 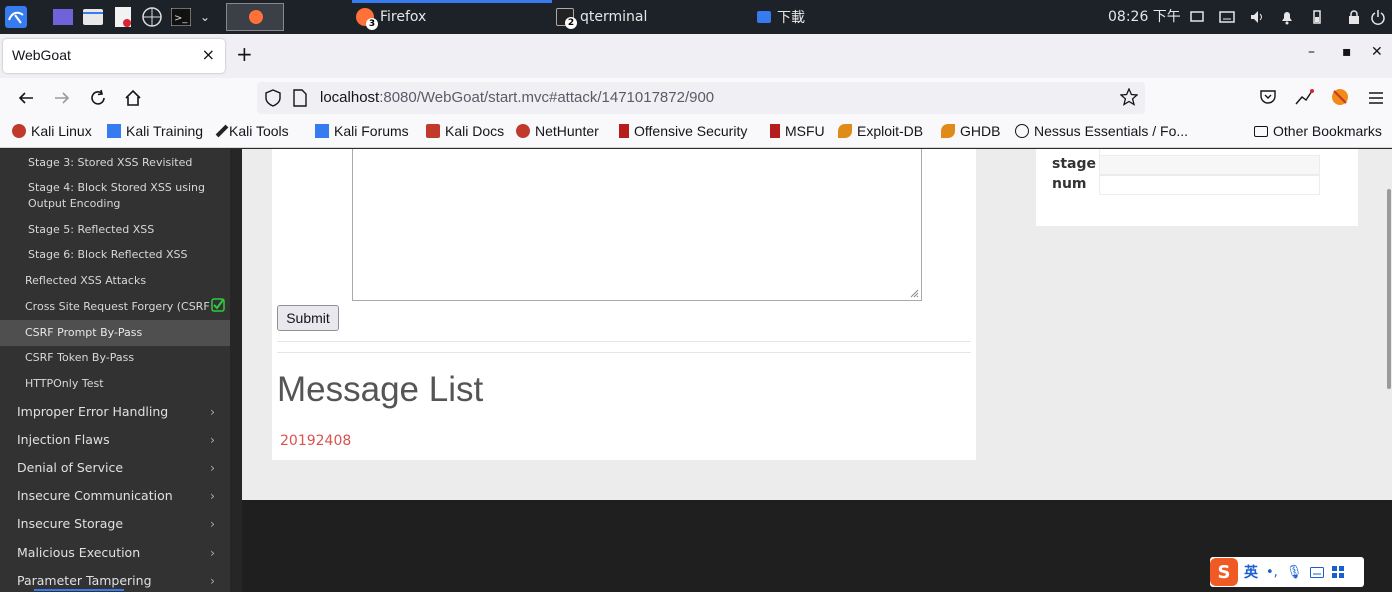 I want to click on task-downloads: 下載, so click(x=781, y=17).